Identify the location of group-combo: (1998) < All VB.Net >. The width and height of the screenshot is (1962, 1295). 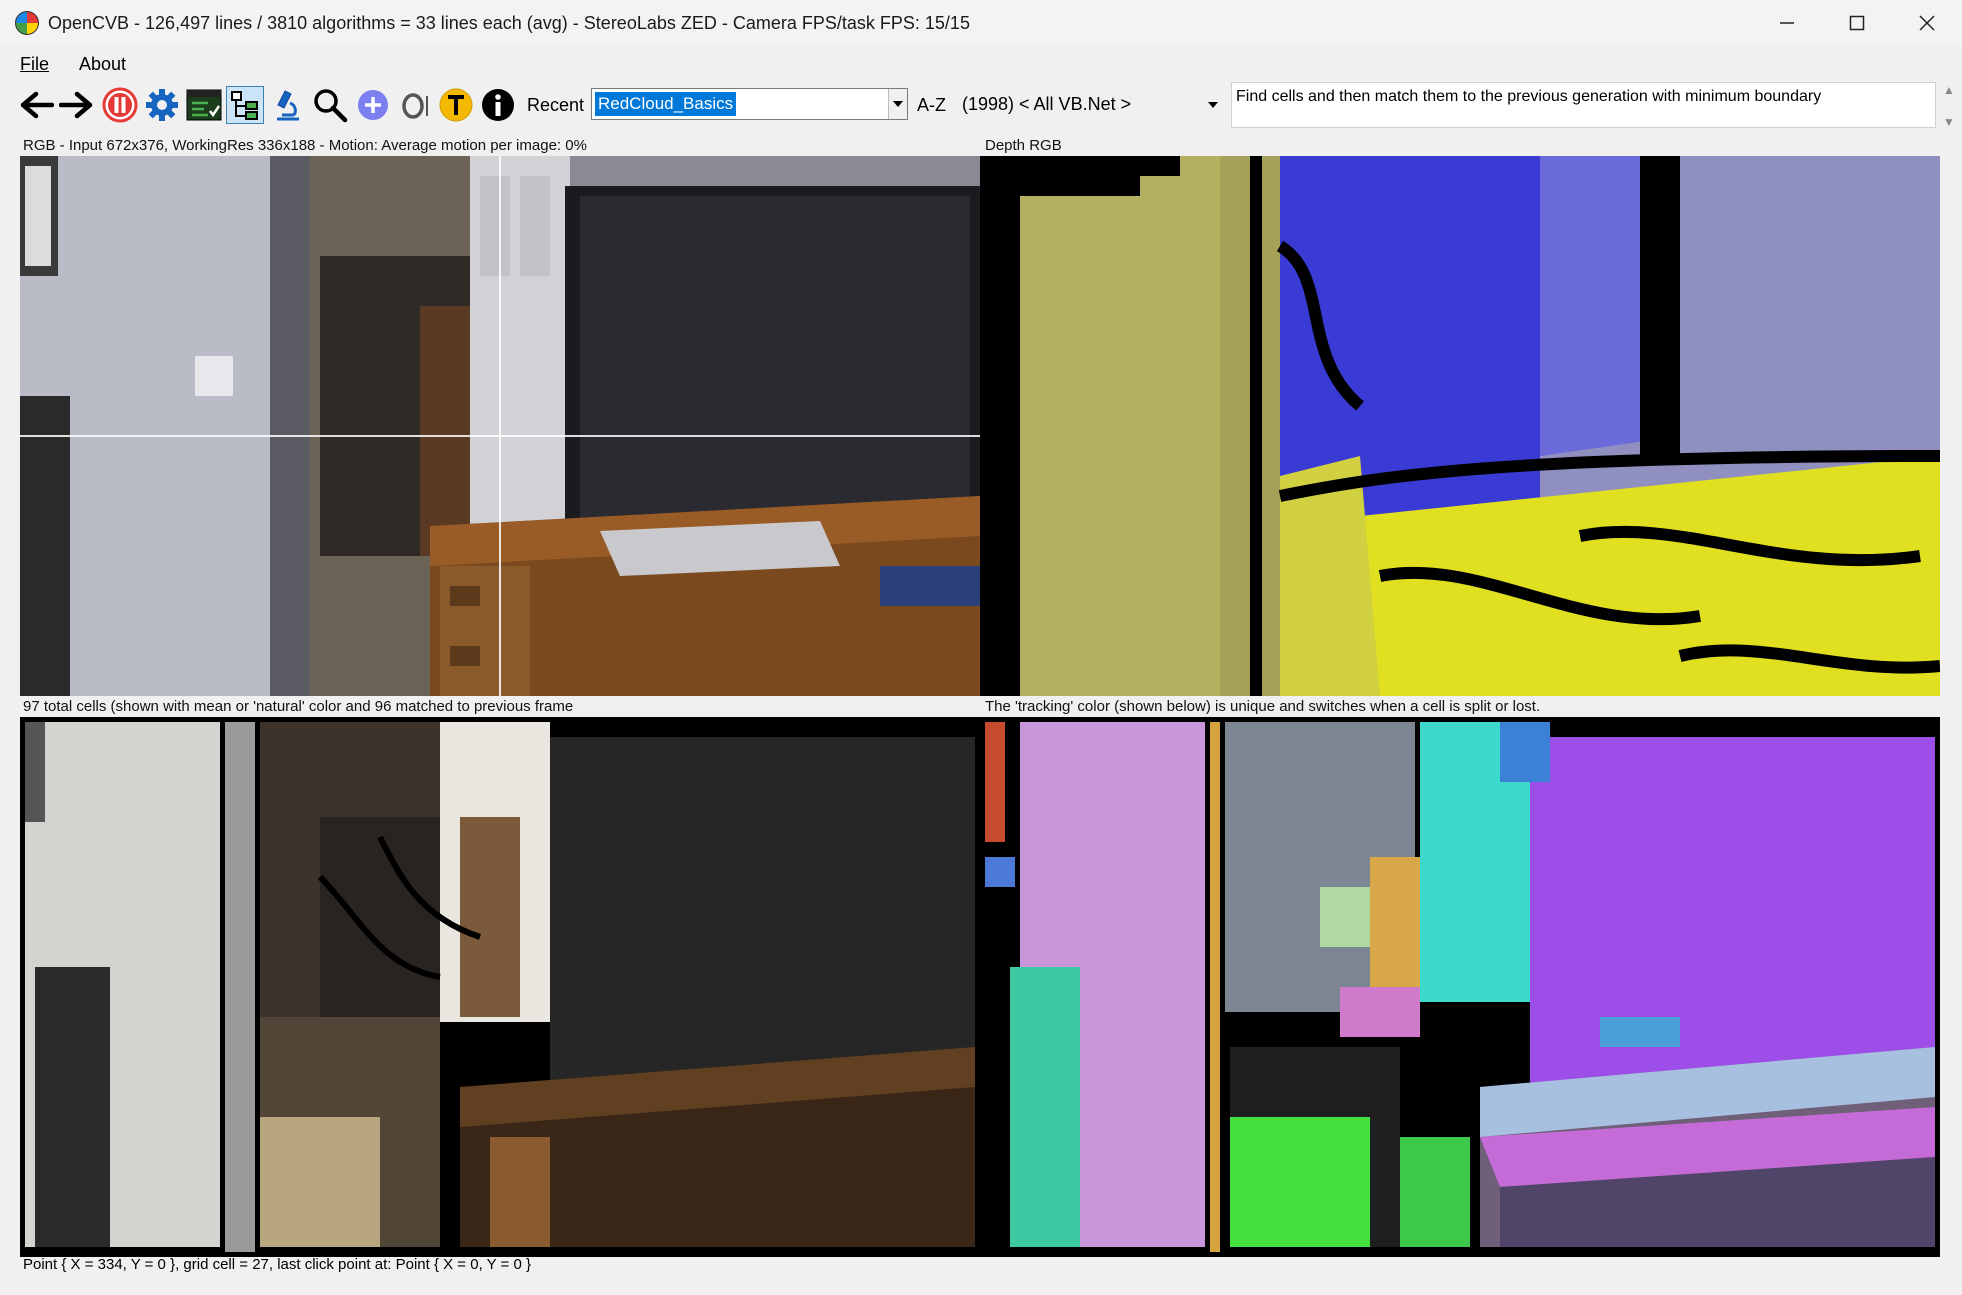
(1094, 104).